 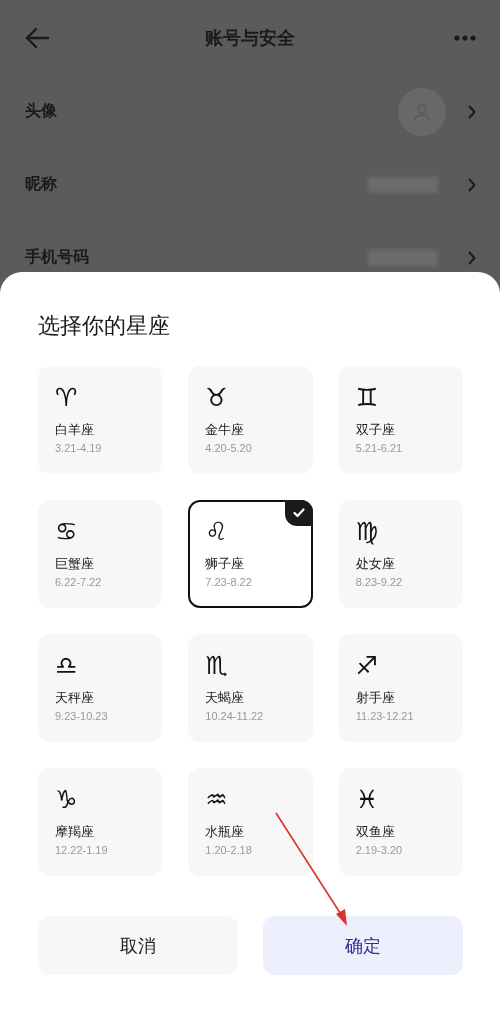 I want to click on zodiac-name: 摩羯座, so click(x=75, y=832).